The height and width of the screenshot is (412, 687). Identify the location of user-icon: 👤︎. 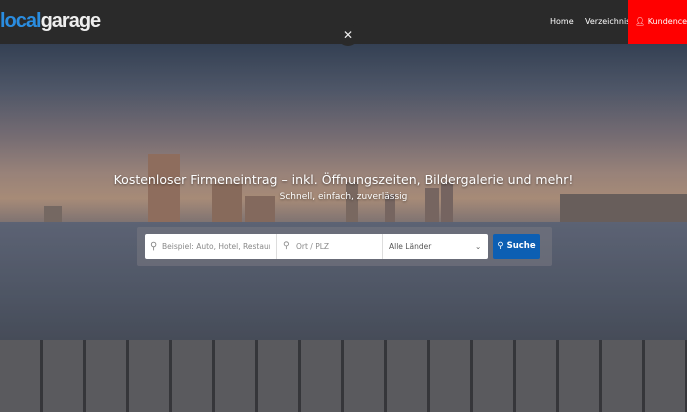
(641, 21).